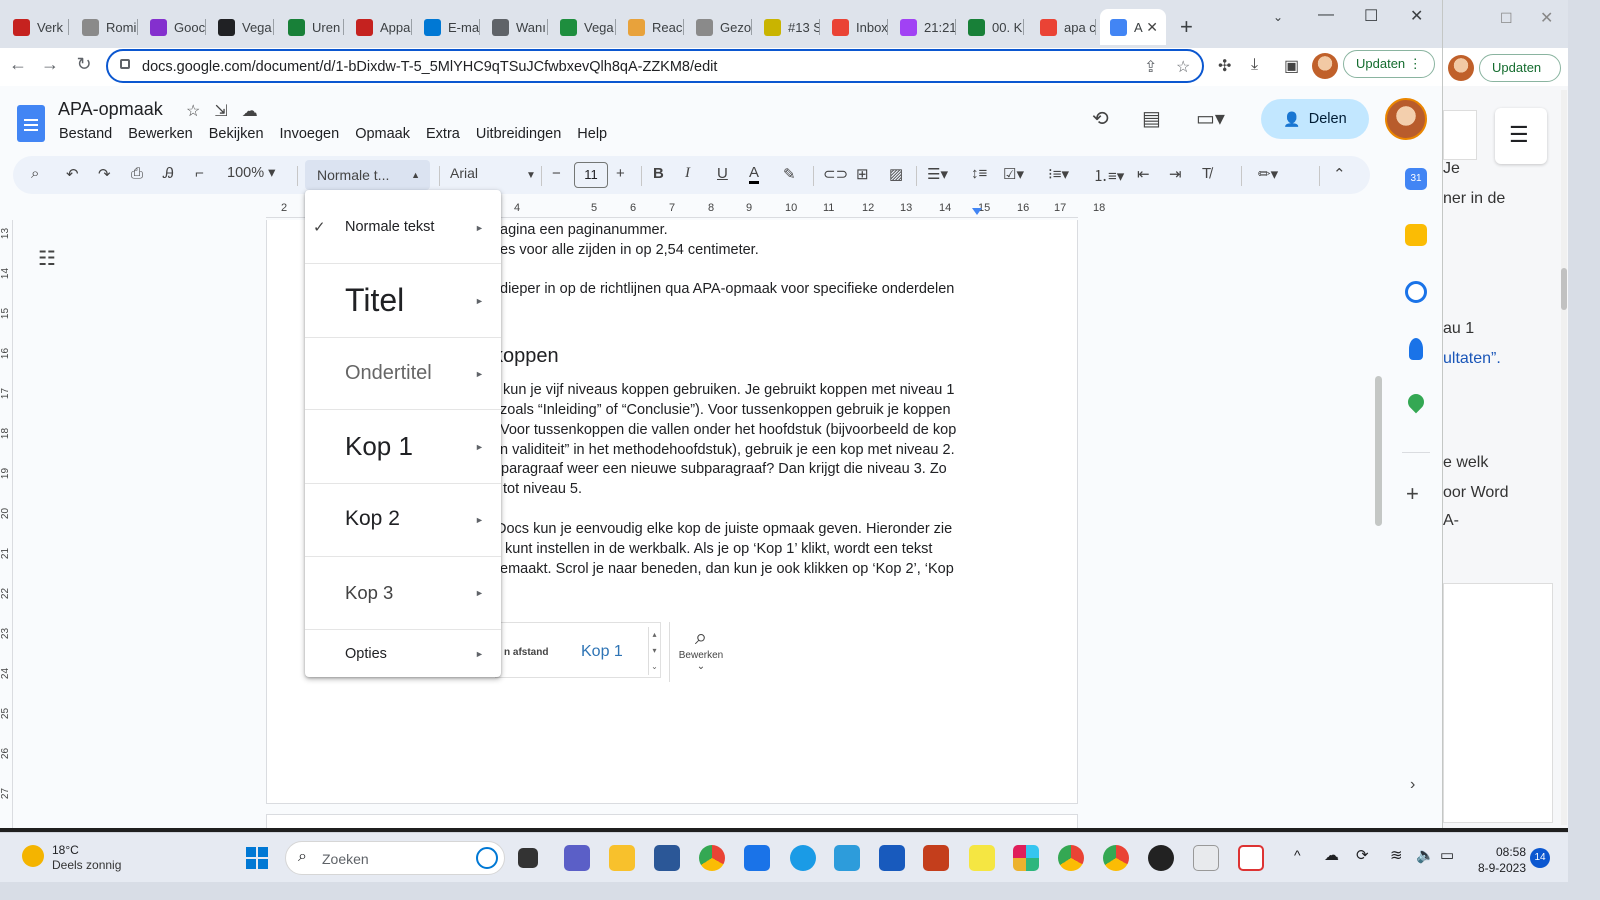 This screenshot has width=1600, height=900. Describe the element at coordinates (937, 174) in the screenshot. I see `align-icon: ☰▾` at that location.